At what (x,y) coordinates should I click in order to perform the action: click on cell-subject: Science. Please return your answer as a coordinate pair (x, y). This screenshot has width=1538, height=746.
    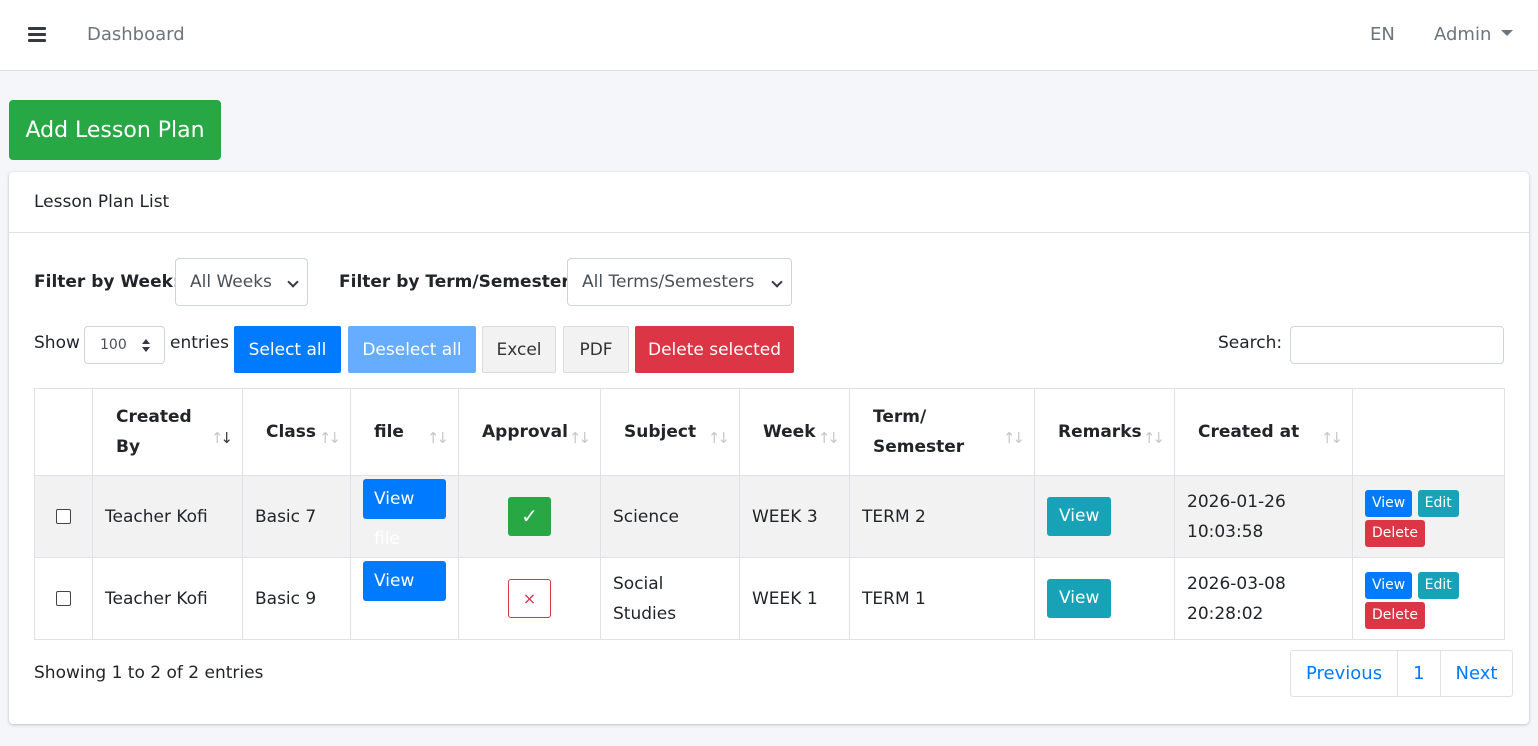
    Looking at the image, I should click on (670, 516).